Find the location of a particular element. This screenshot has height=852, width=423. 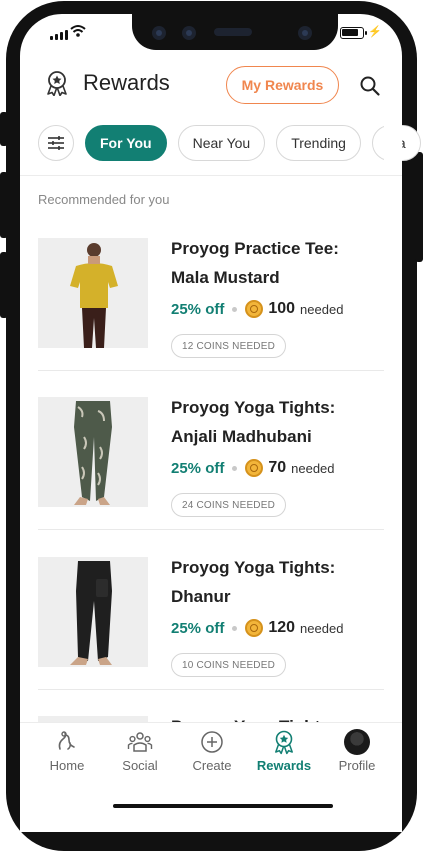

bottom-tab-bar: Home Social Create Rewards Profile is located at coordinates (211, 750).